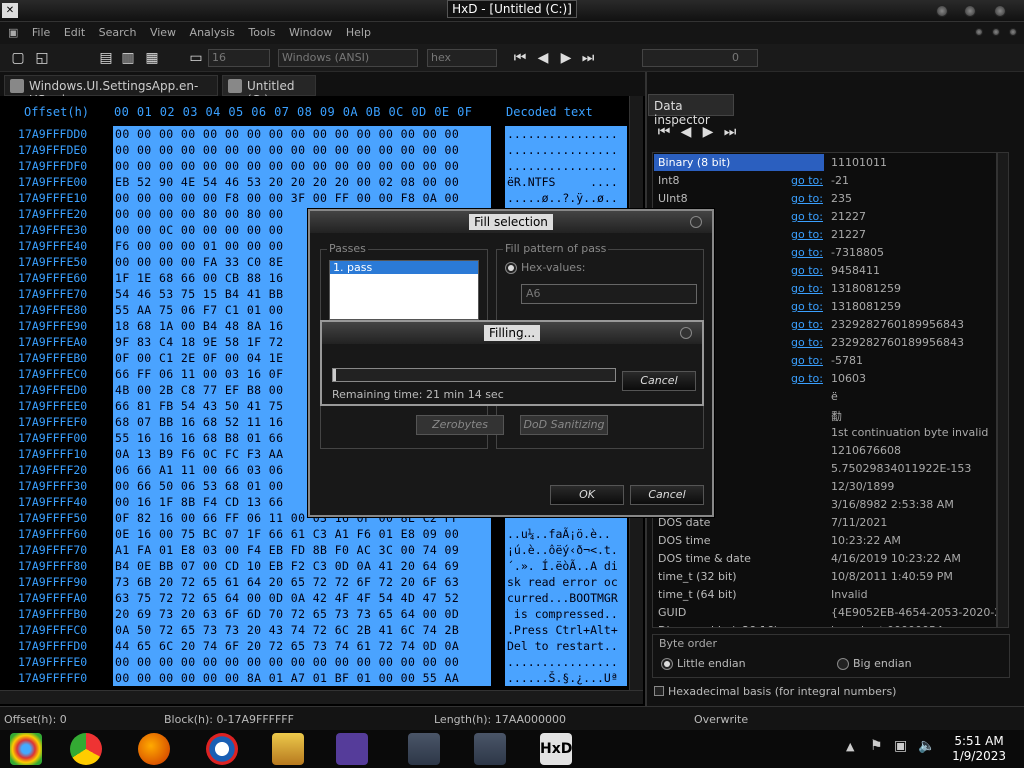  I want to click on pass-item: 1. pass, so click(404, 267).